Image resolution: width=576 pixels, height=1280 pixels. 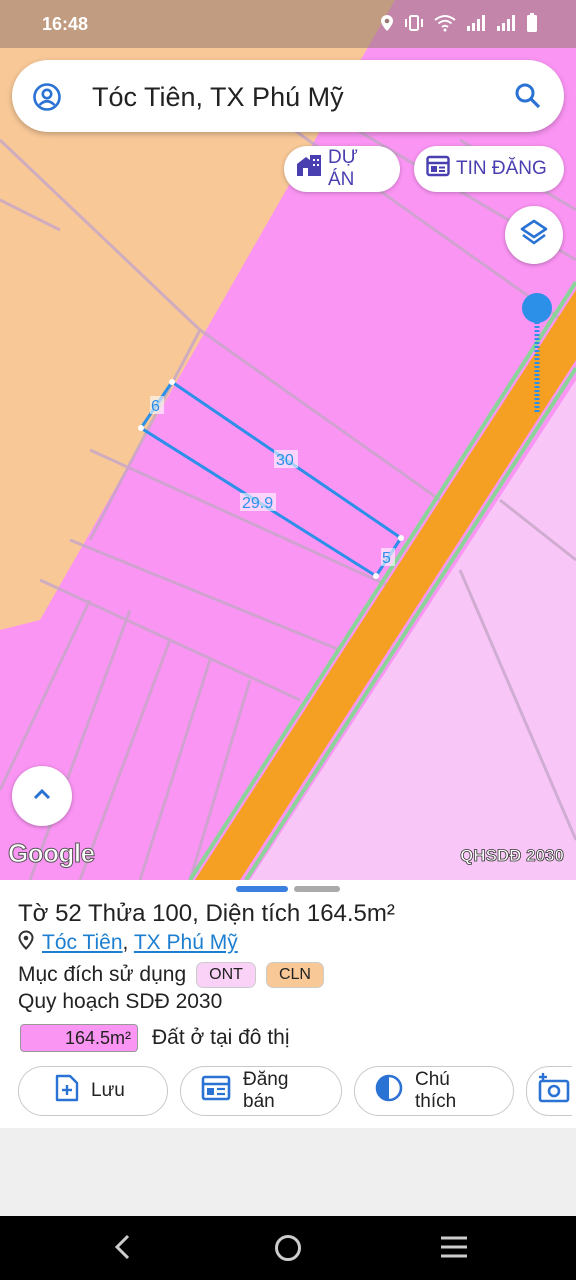 I want to click on search-bar: Tóc Tiên, TX Phú Mỹ, so click(x=288, y=96).